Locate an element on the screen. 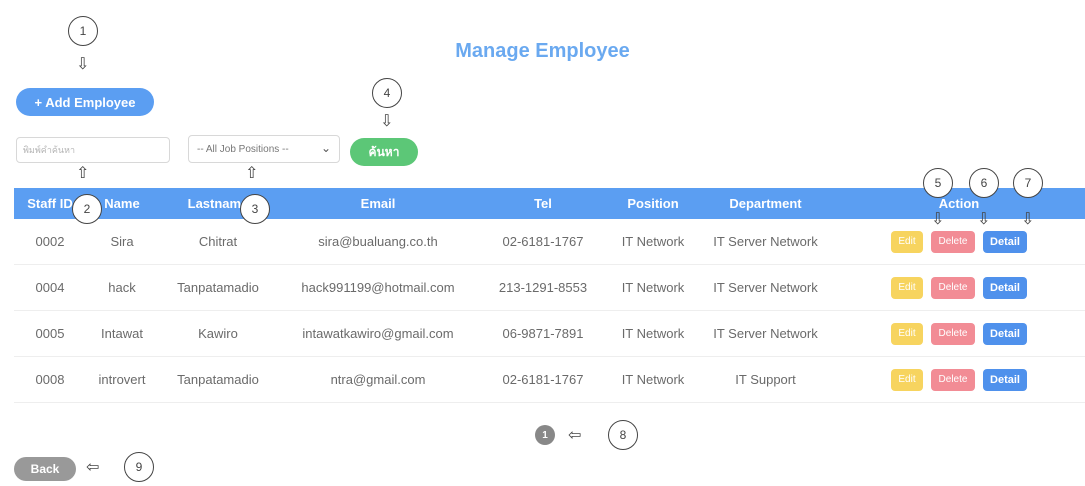 Image resolution: width=1085 pixels, height=486 pixels. callout-9: 9 is located at coordinates (139, 467).